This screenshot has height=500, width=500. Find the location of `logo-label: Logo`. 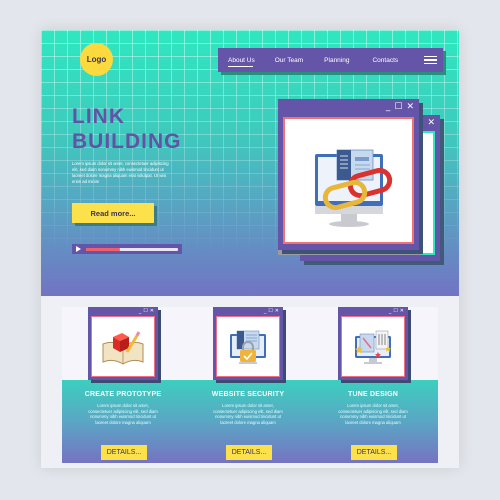

logo-label: Logo is located at coordinates (96, 59).